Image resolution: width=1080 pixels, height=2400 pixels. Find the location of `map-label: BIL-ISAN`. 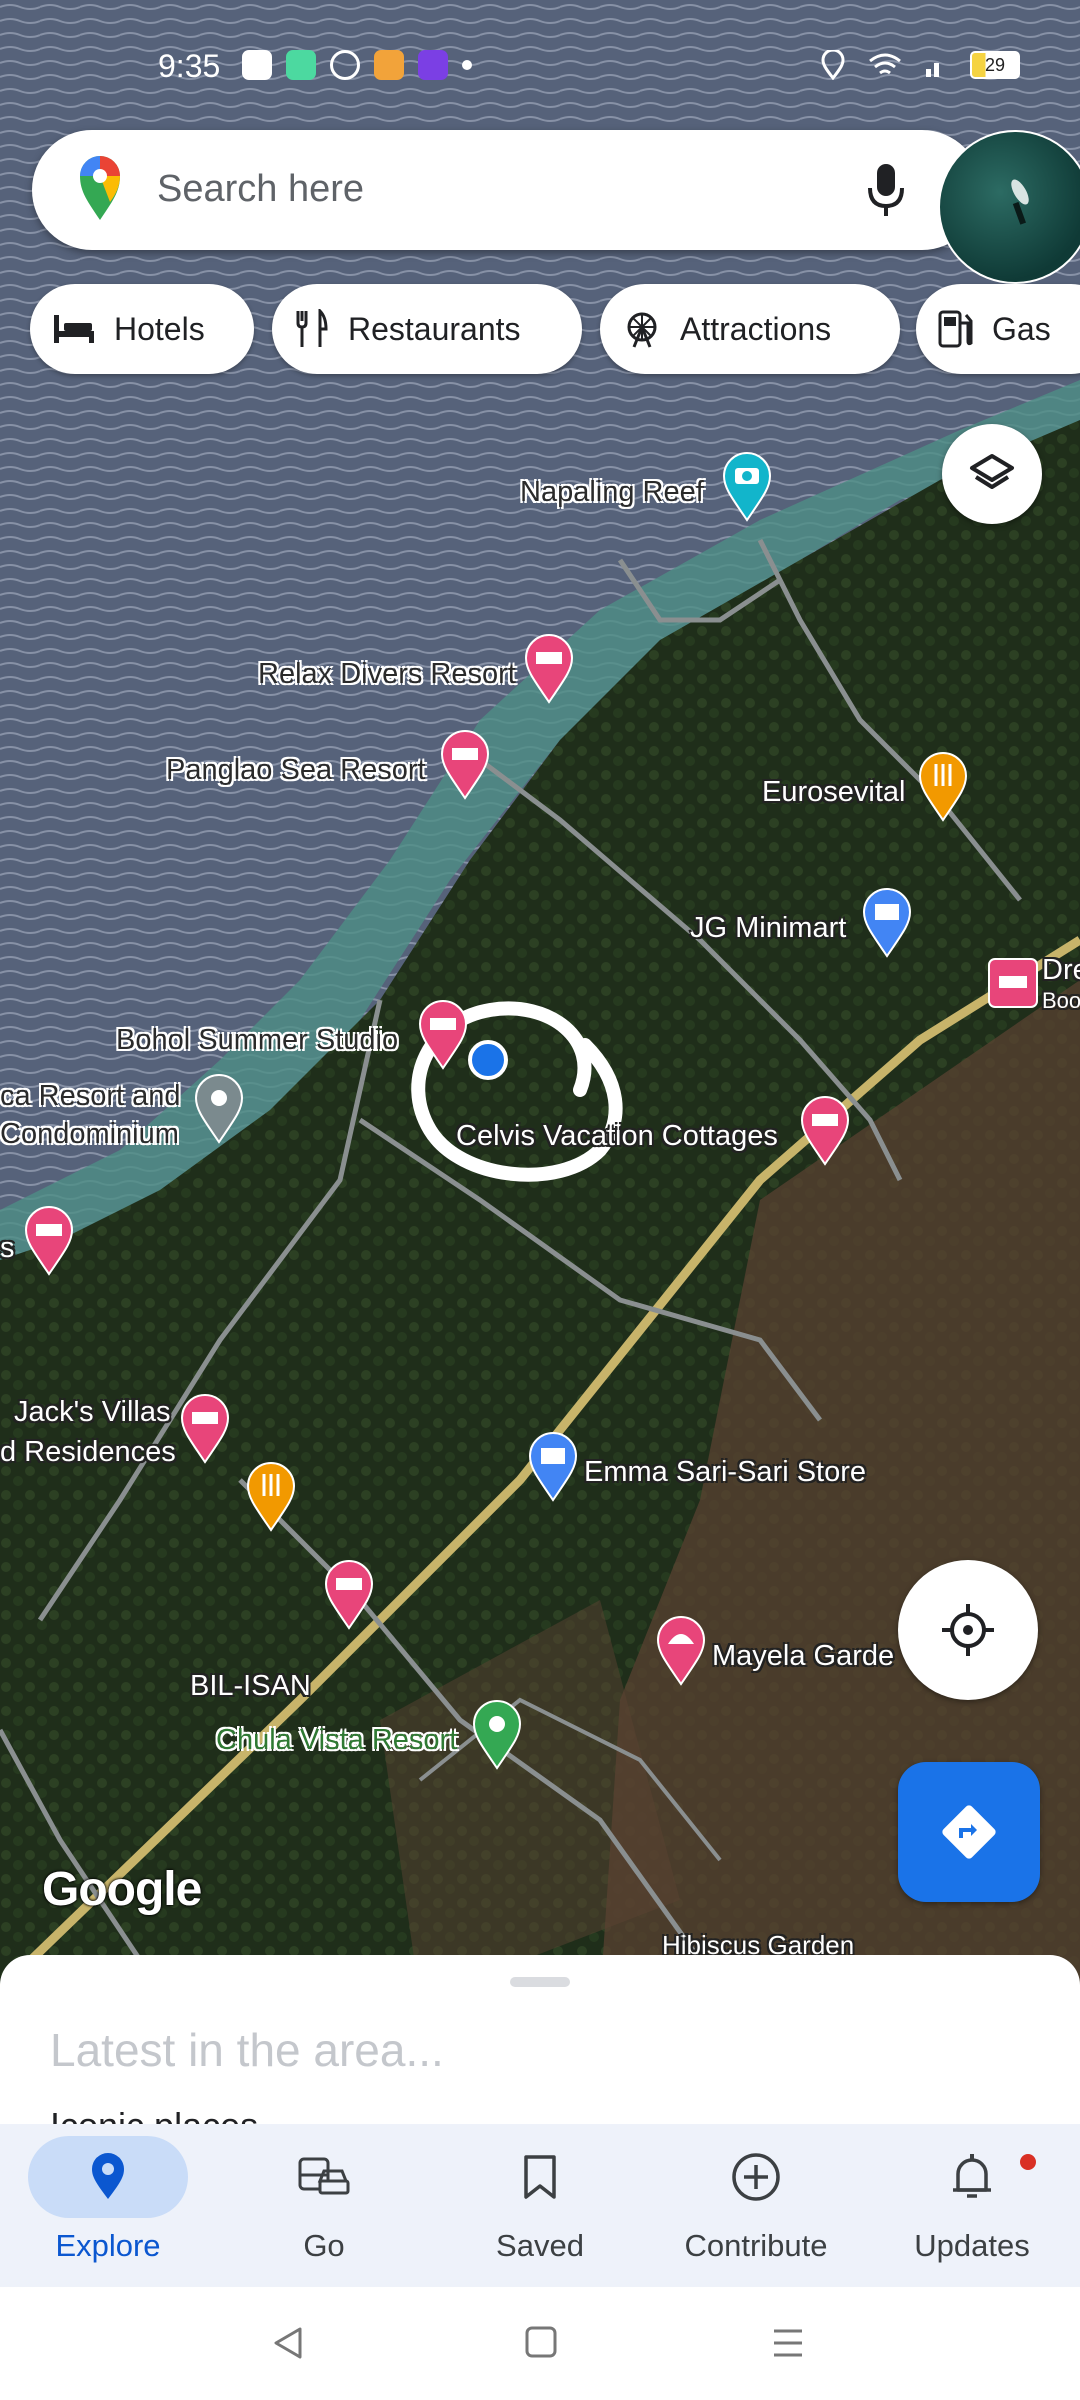

map-label: BIL-ISAN is located at coordinates (250, 1686).